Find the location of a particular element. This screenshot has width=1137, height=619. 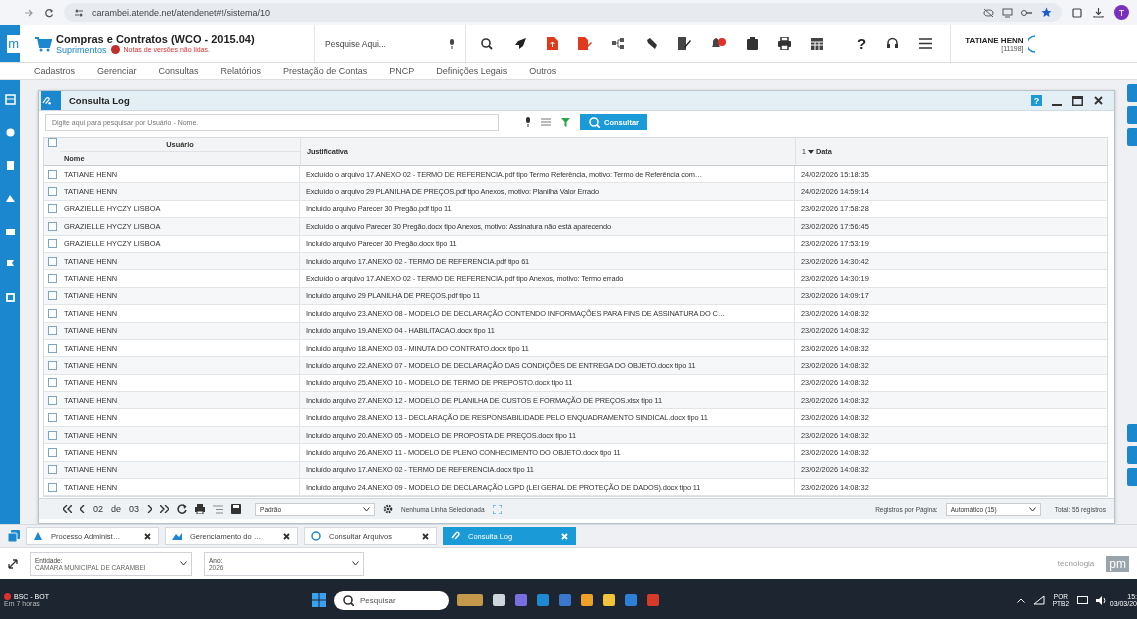

gear-icon is located at coordinates (388, 509).